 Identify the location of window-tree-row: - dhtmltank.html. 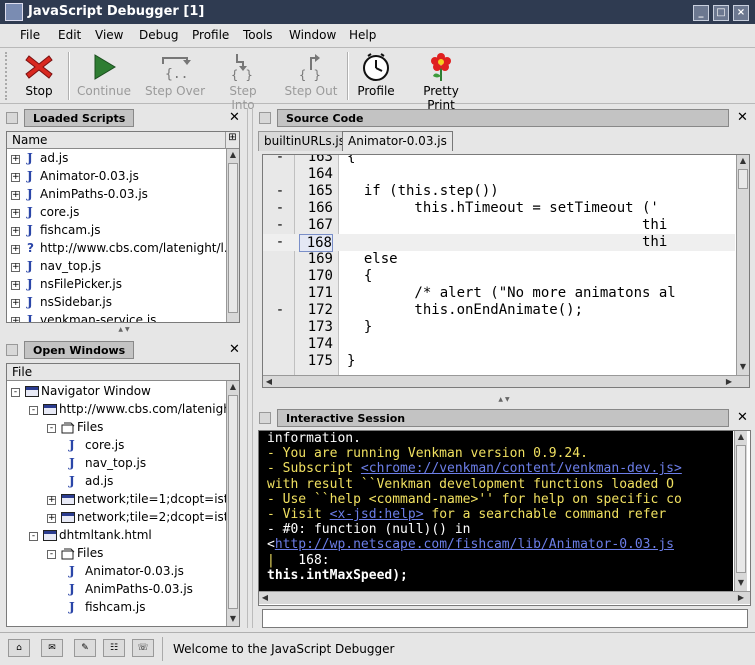
(116, 536).